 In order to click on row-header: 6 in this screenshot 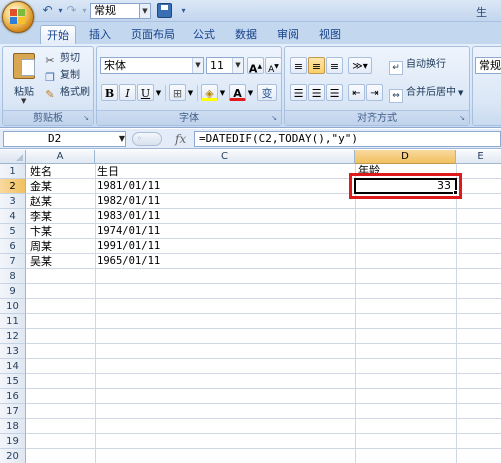, I will do `click(13, 246)`.